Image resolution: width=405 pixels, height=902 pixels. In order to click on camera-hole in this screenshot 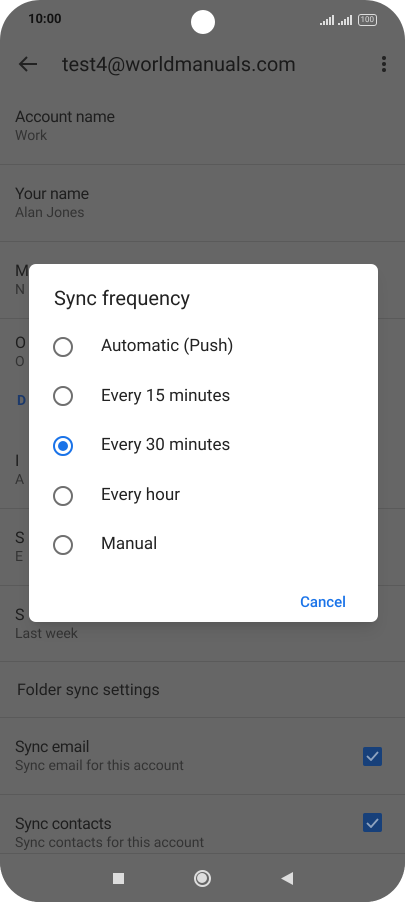, I will do `click(203, 22)`.